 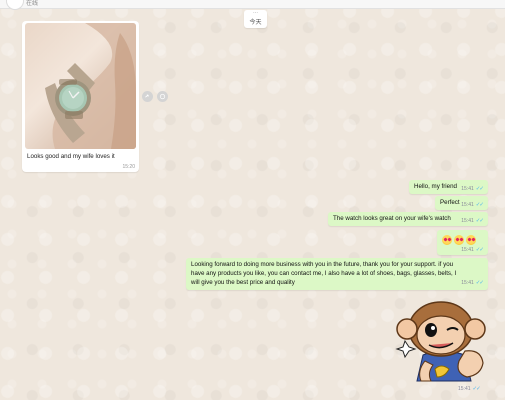 I want to click on outgoing-emoji-message: 15:41 ✓✓, so click(x=462, y=242).